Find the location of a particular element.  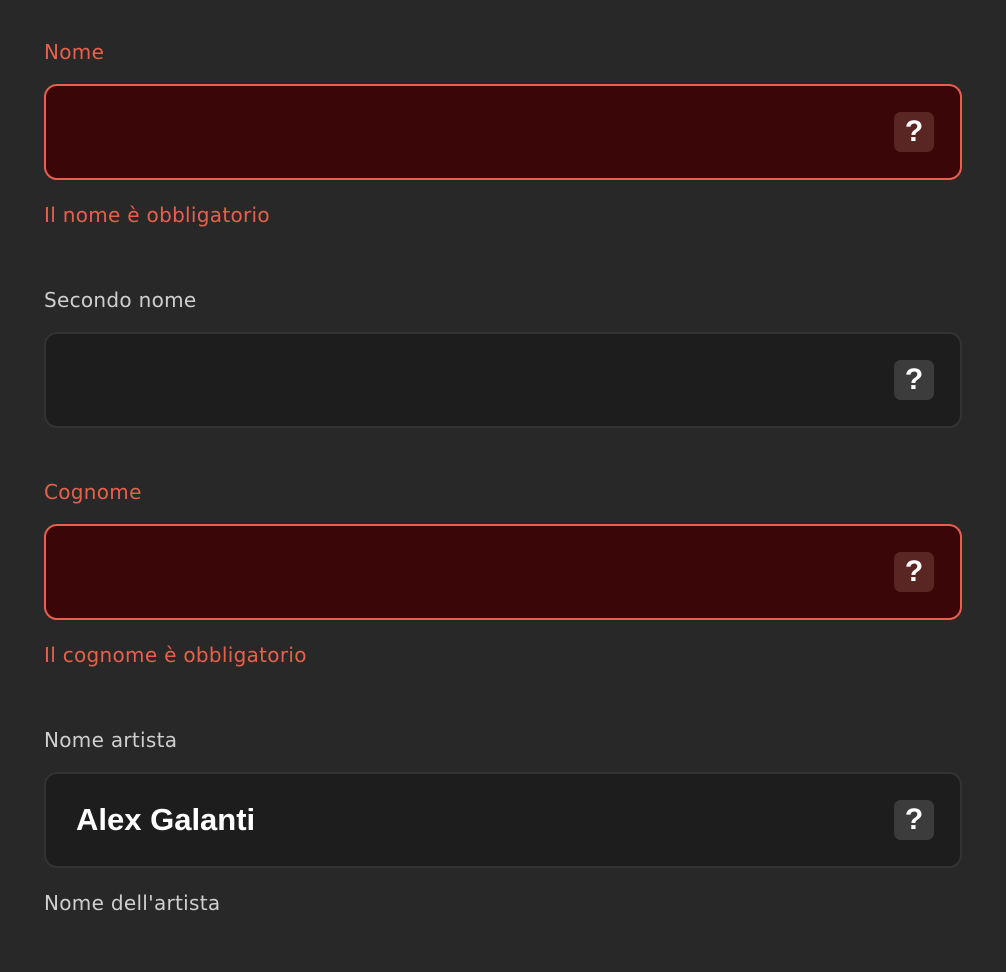

last-name-field: ? is located at coordinates (503, 572).